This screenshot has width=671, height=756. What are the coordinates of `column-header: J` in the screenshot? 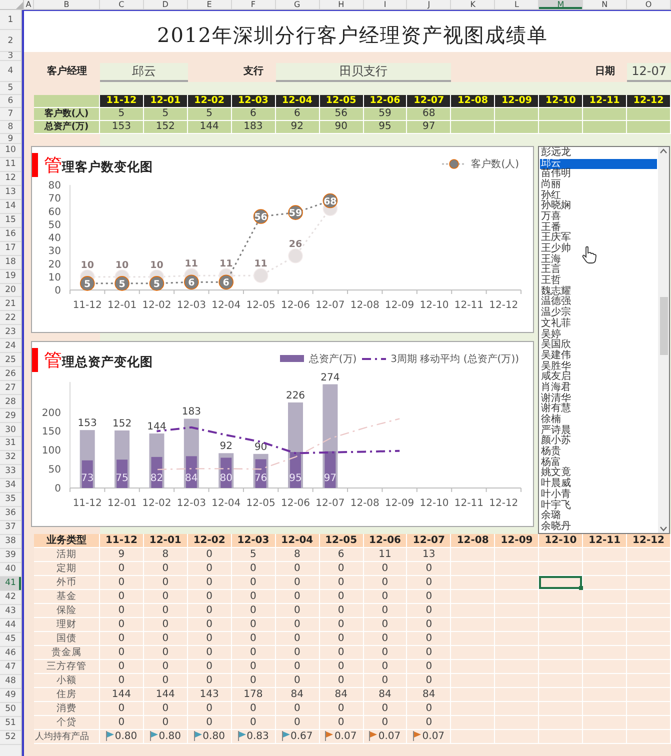 It's located at (429, 4).